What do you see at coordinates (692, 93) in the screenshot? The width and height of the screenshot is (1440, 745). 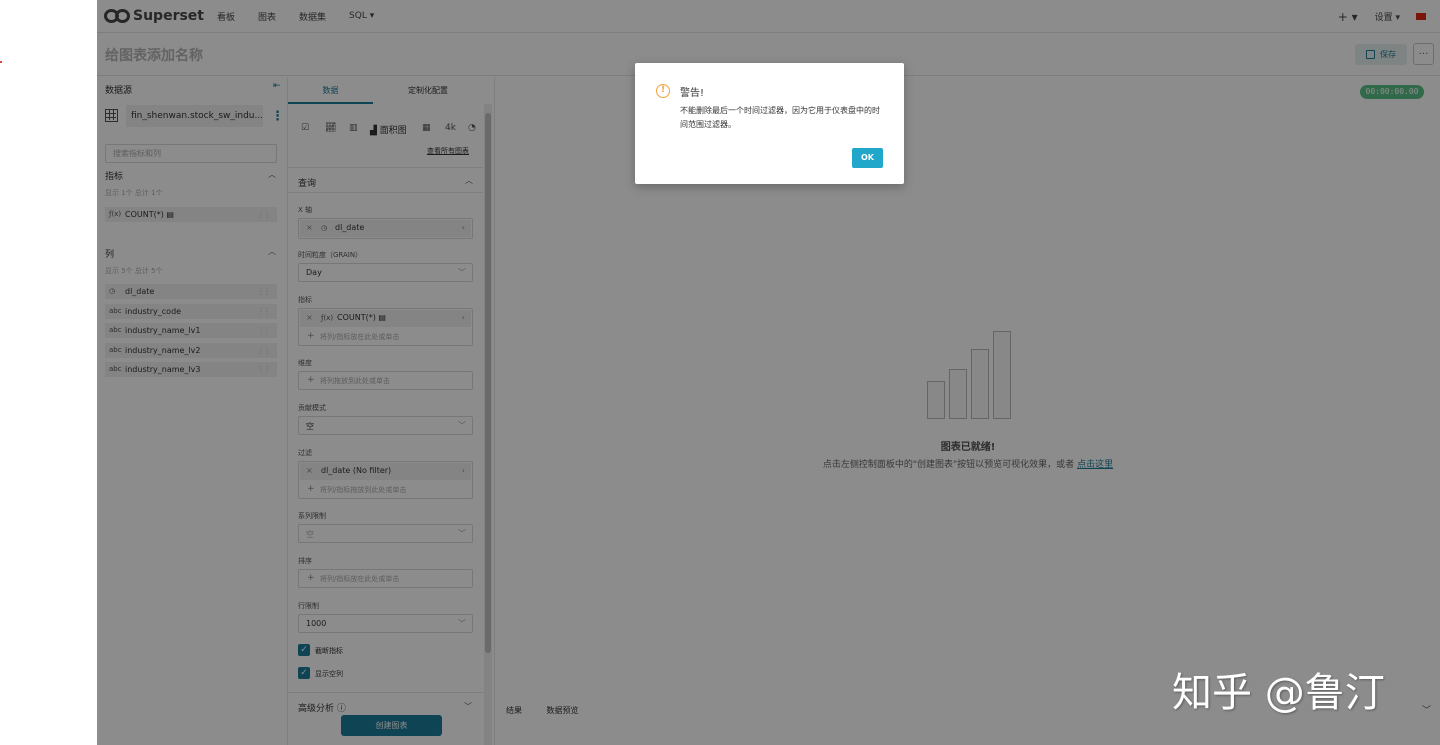 I see `modal-title: 警告!` at bounding box center [692, 93].